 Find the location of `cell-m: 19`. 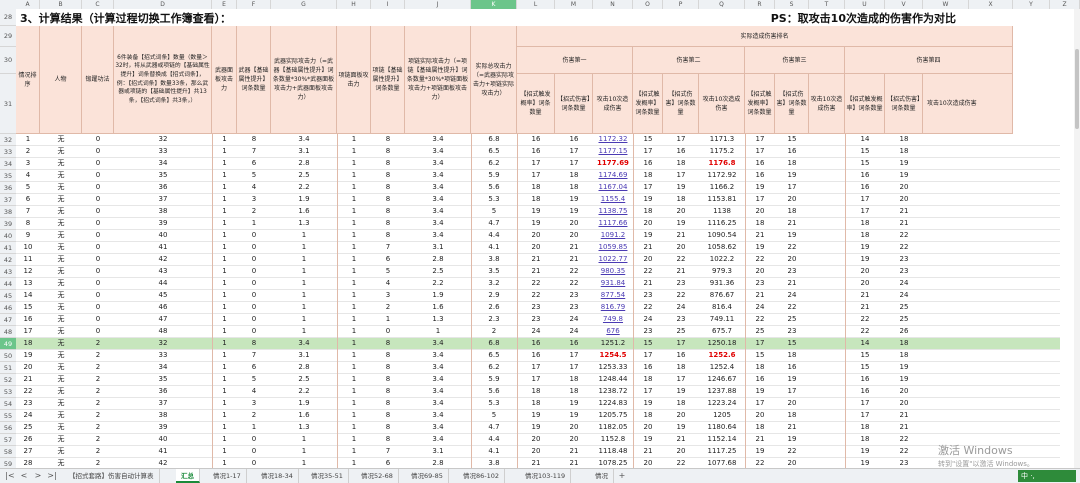

cell-m: 19 is located at coordinates (574, 199).